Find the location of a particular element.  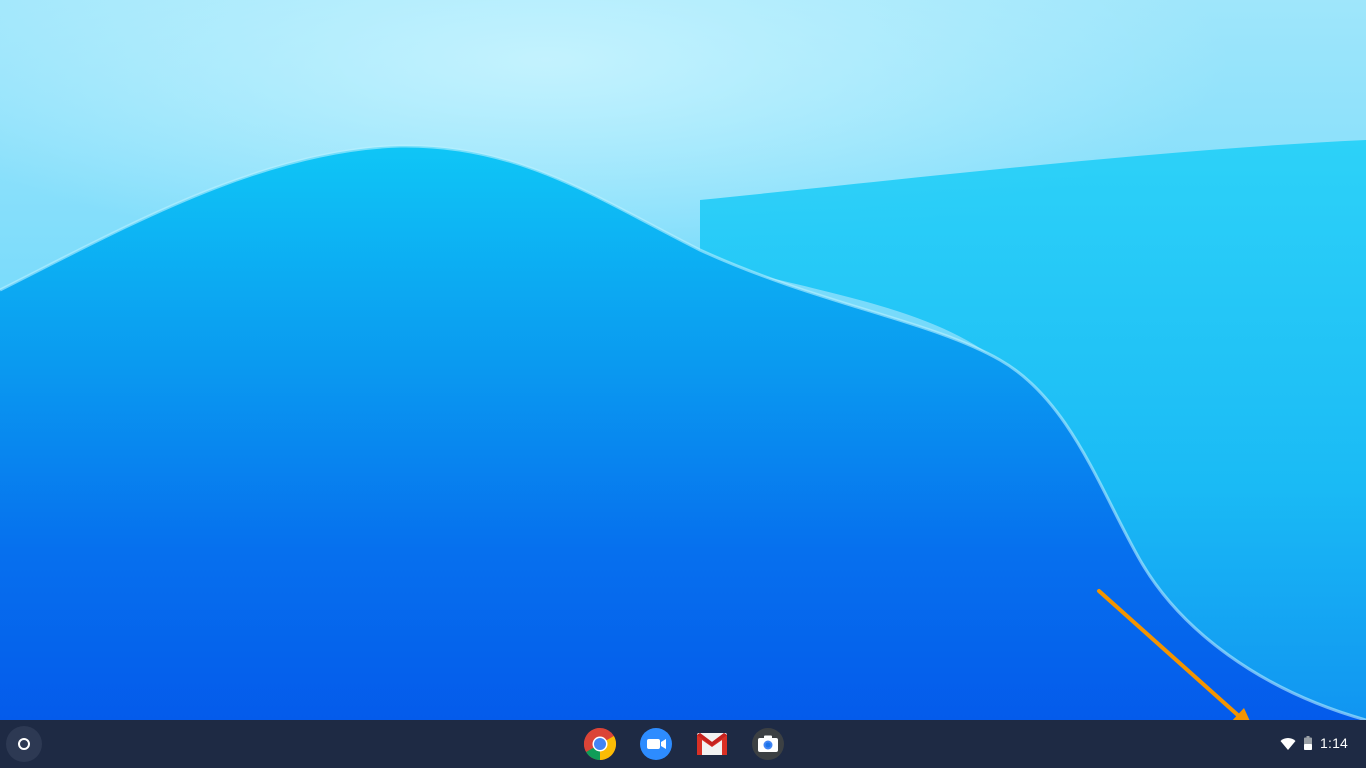

chrome-icon is located at coordinates (600, 744).